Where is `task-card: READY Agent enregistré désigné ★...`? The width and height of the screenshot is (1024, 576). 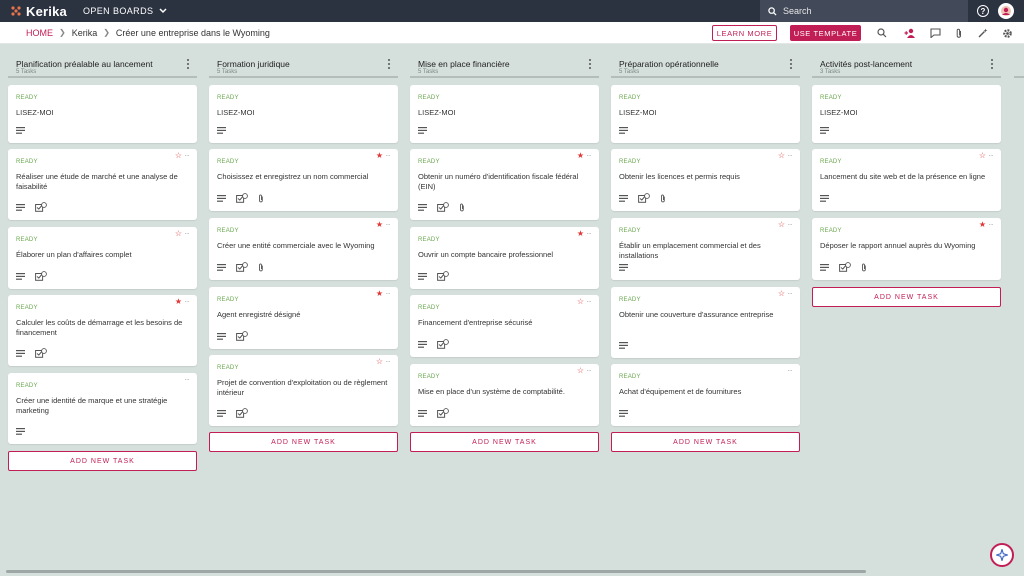
task-card: READY Agent enregistré désigné ★... is located at coordinates (303, 318).